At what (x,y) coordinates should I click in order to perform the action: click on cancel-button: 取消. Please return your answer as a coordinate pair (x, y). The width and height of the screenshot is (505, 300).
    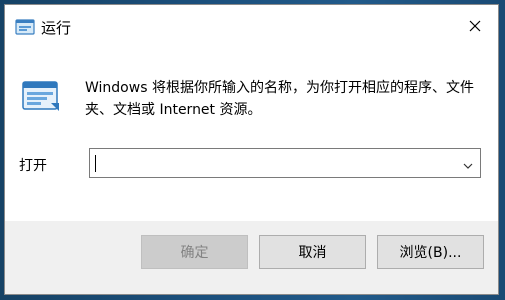
    Looking at the image, I should click on (312, 252).